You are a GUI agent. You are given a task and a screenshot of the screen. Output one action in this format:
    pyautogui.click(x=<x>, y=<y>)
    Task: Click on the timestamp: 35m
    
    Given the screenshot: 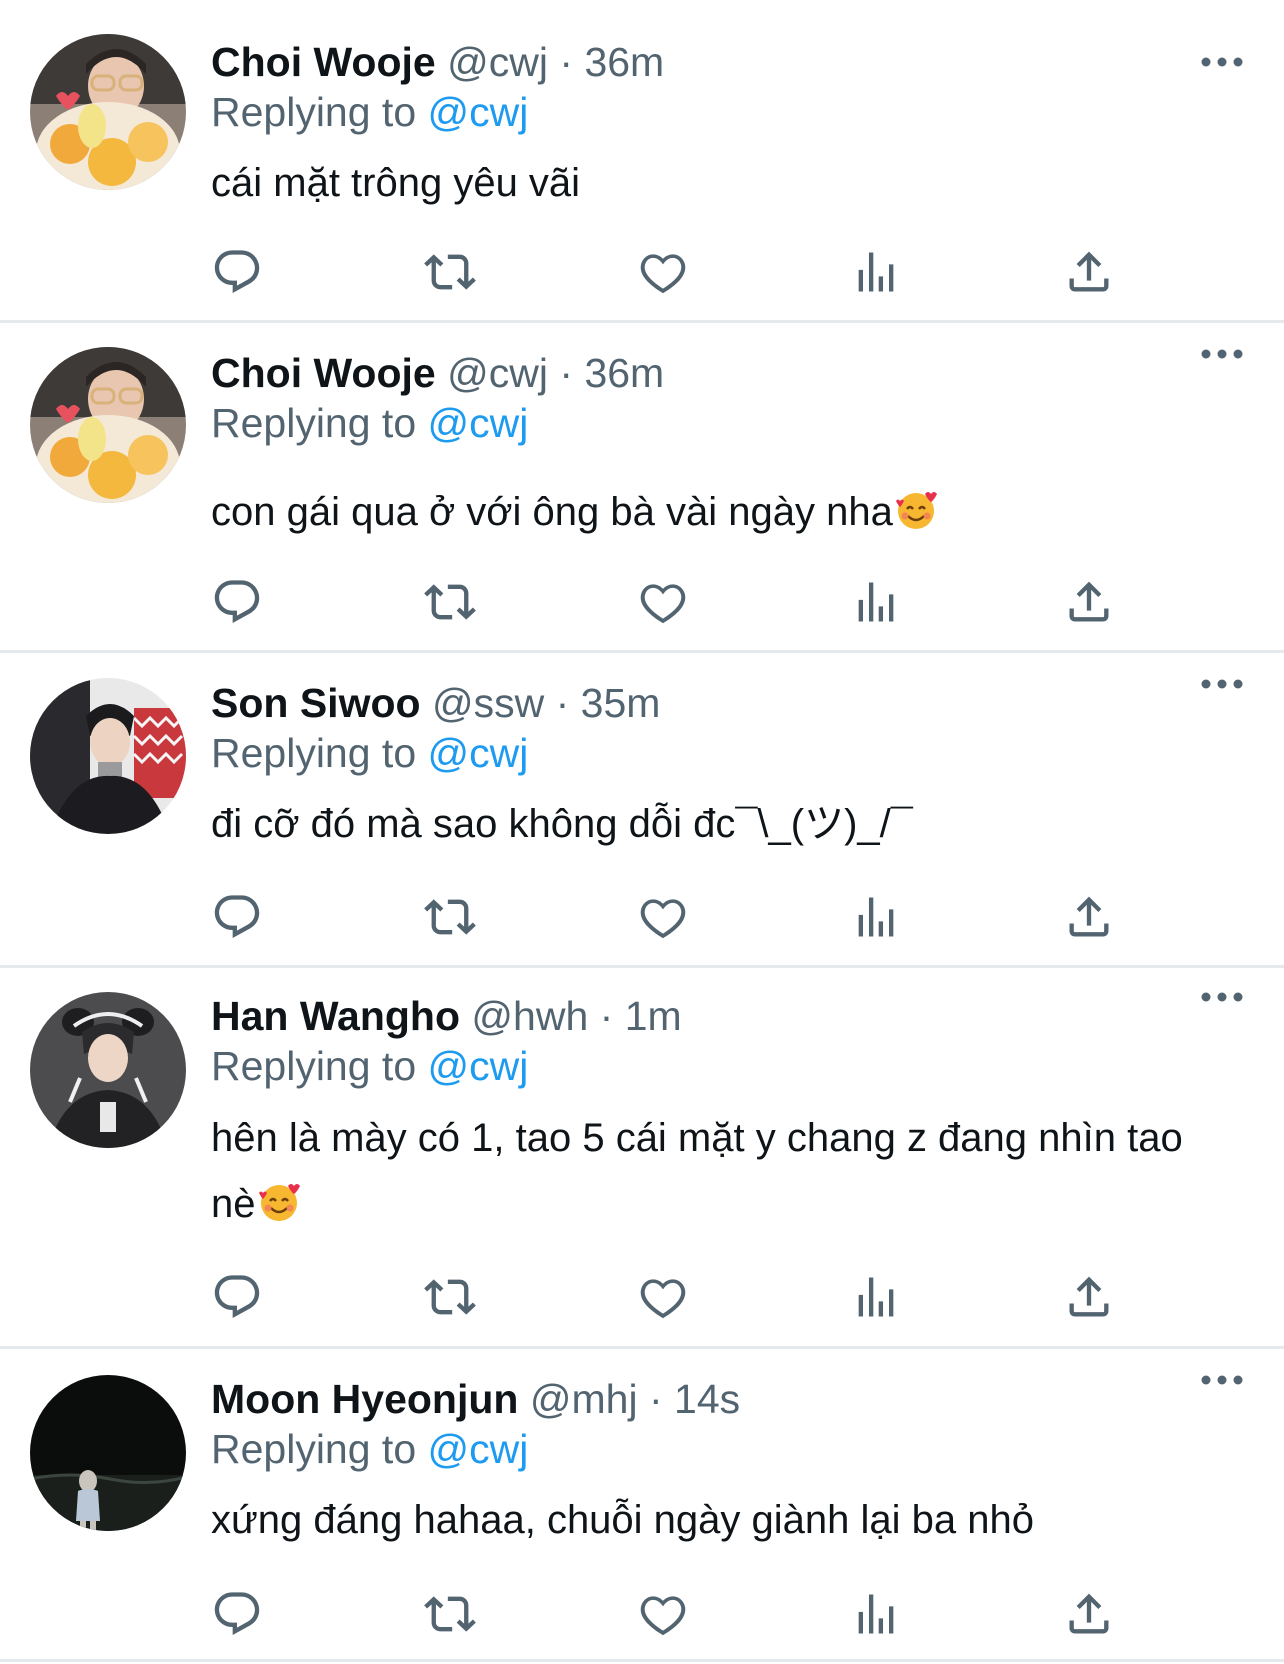 What is the action you would take?
    pyautogui.click(x=621, y=703)
    